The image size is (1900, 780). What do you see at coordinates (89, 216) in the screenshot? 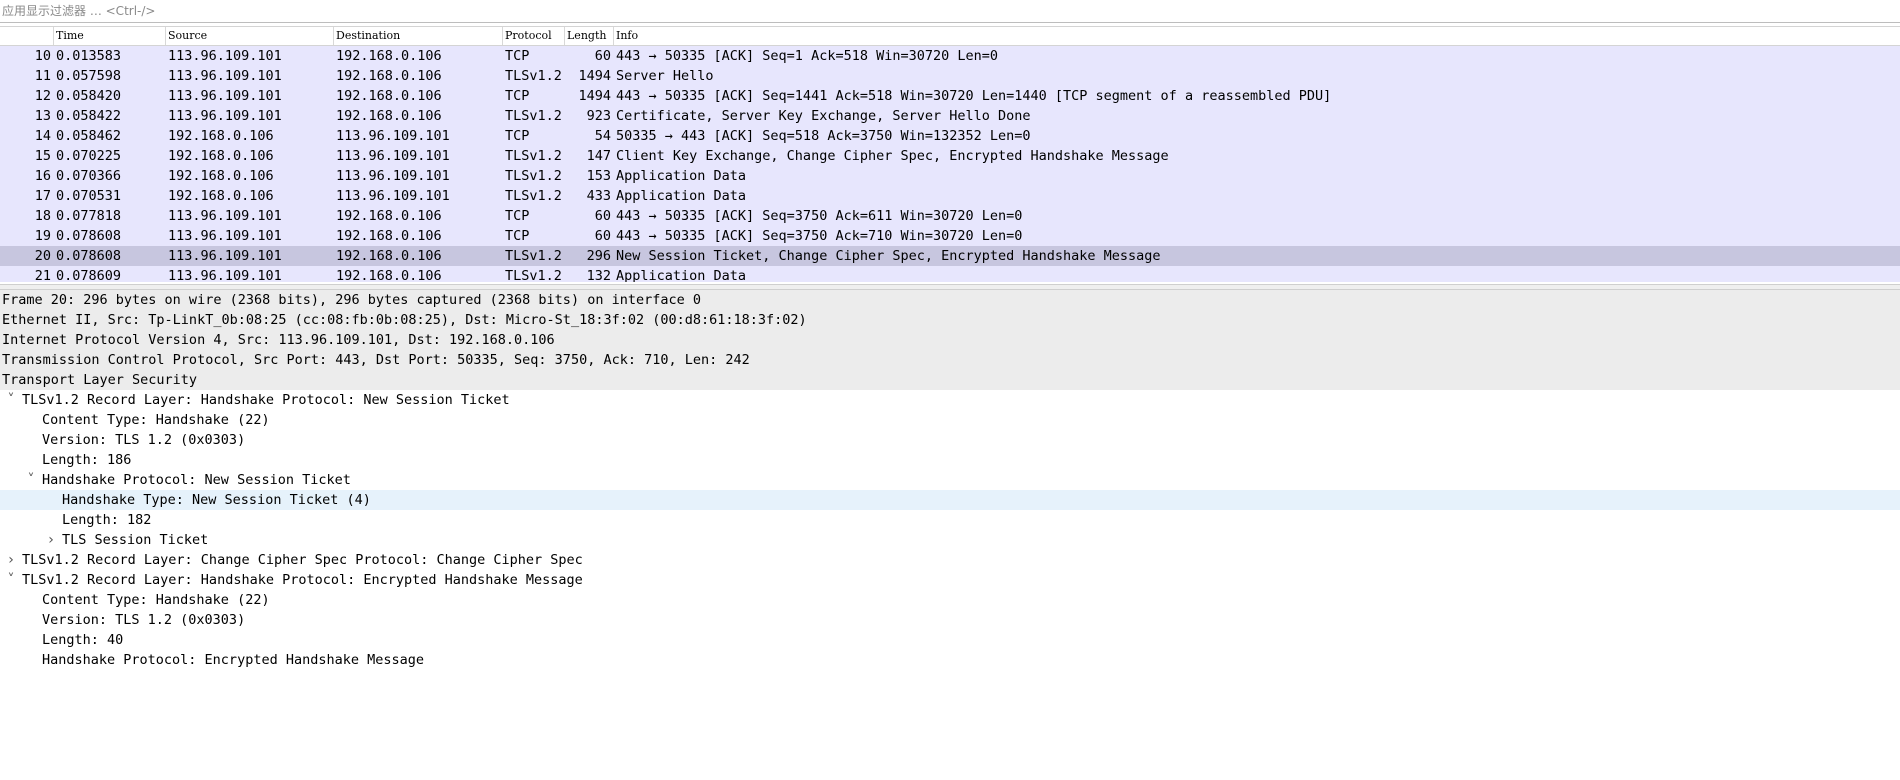
I see `packet-time: 0.077818` at bounding box center [89, 216].